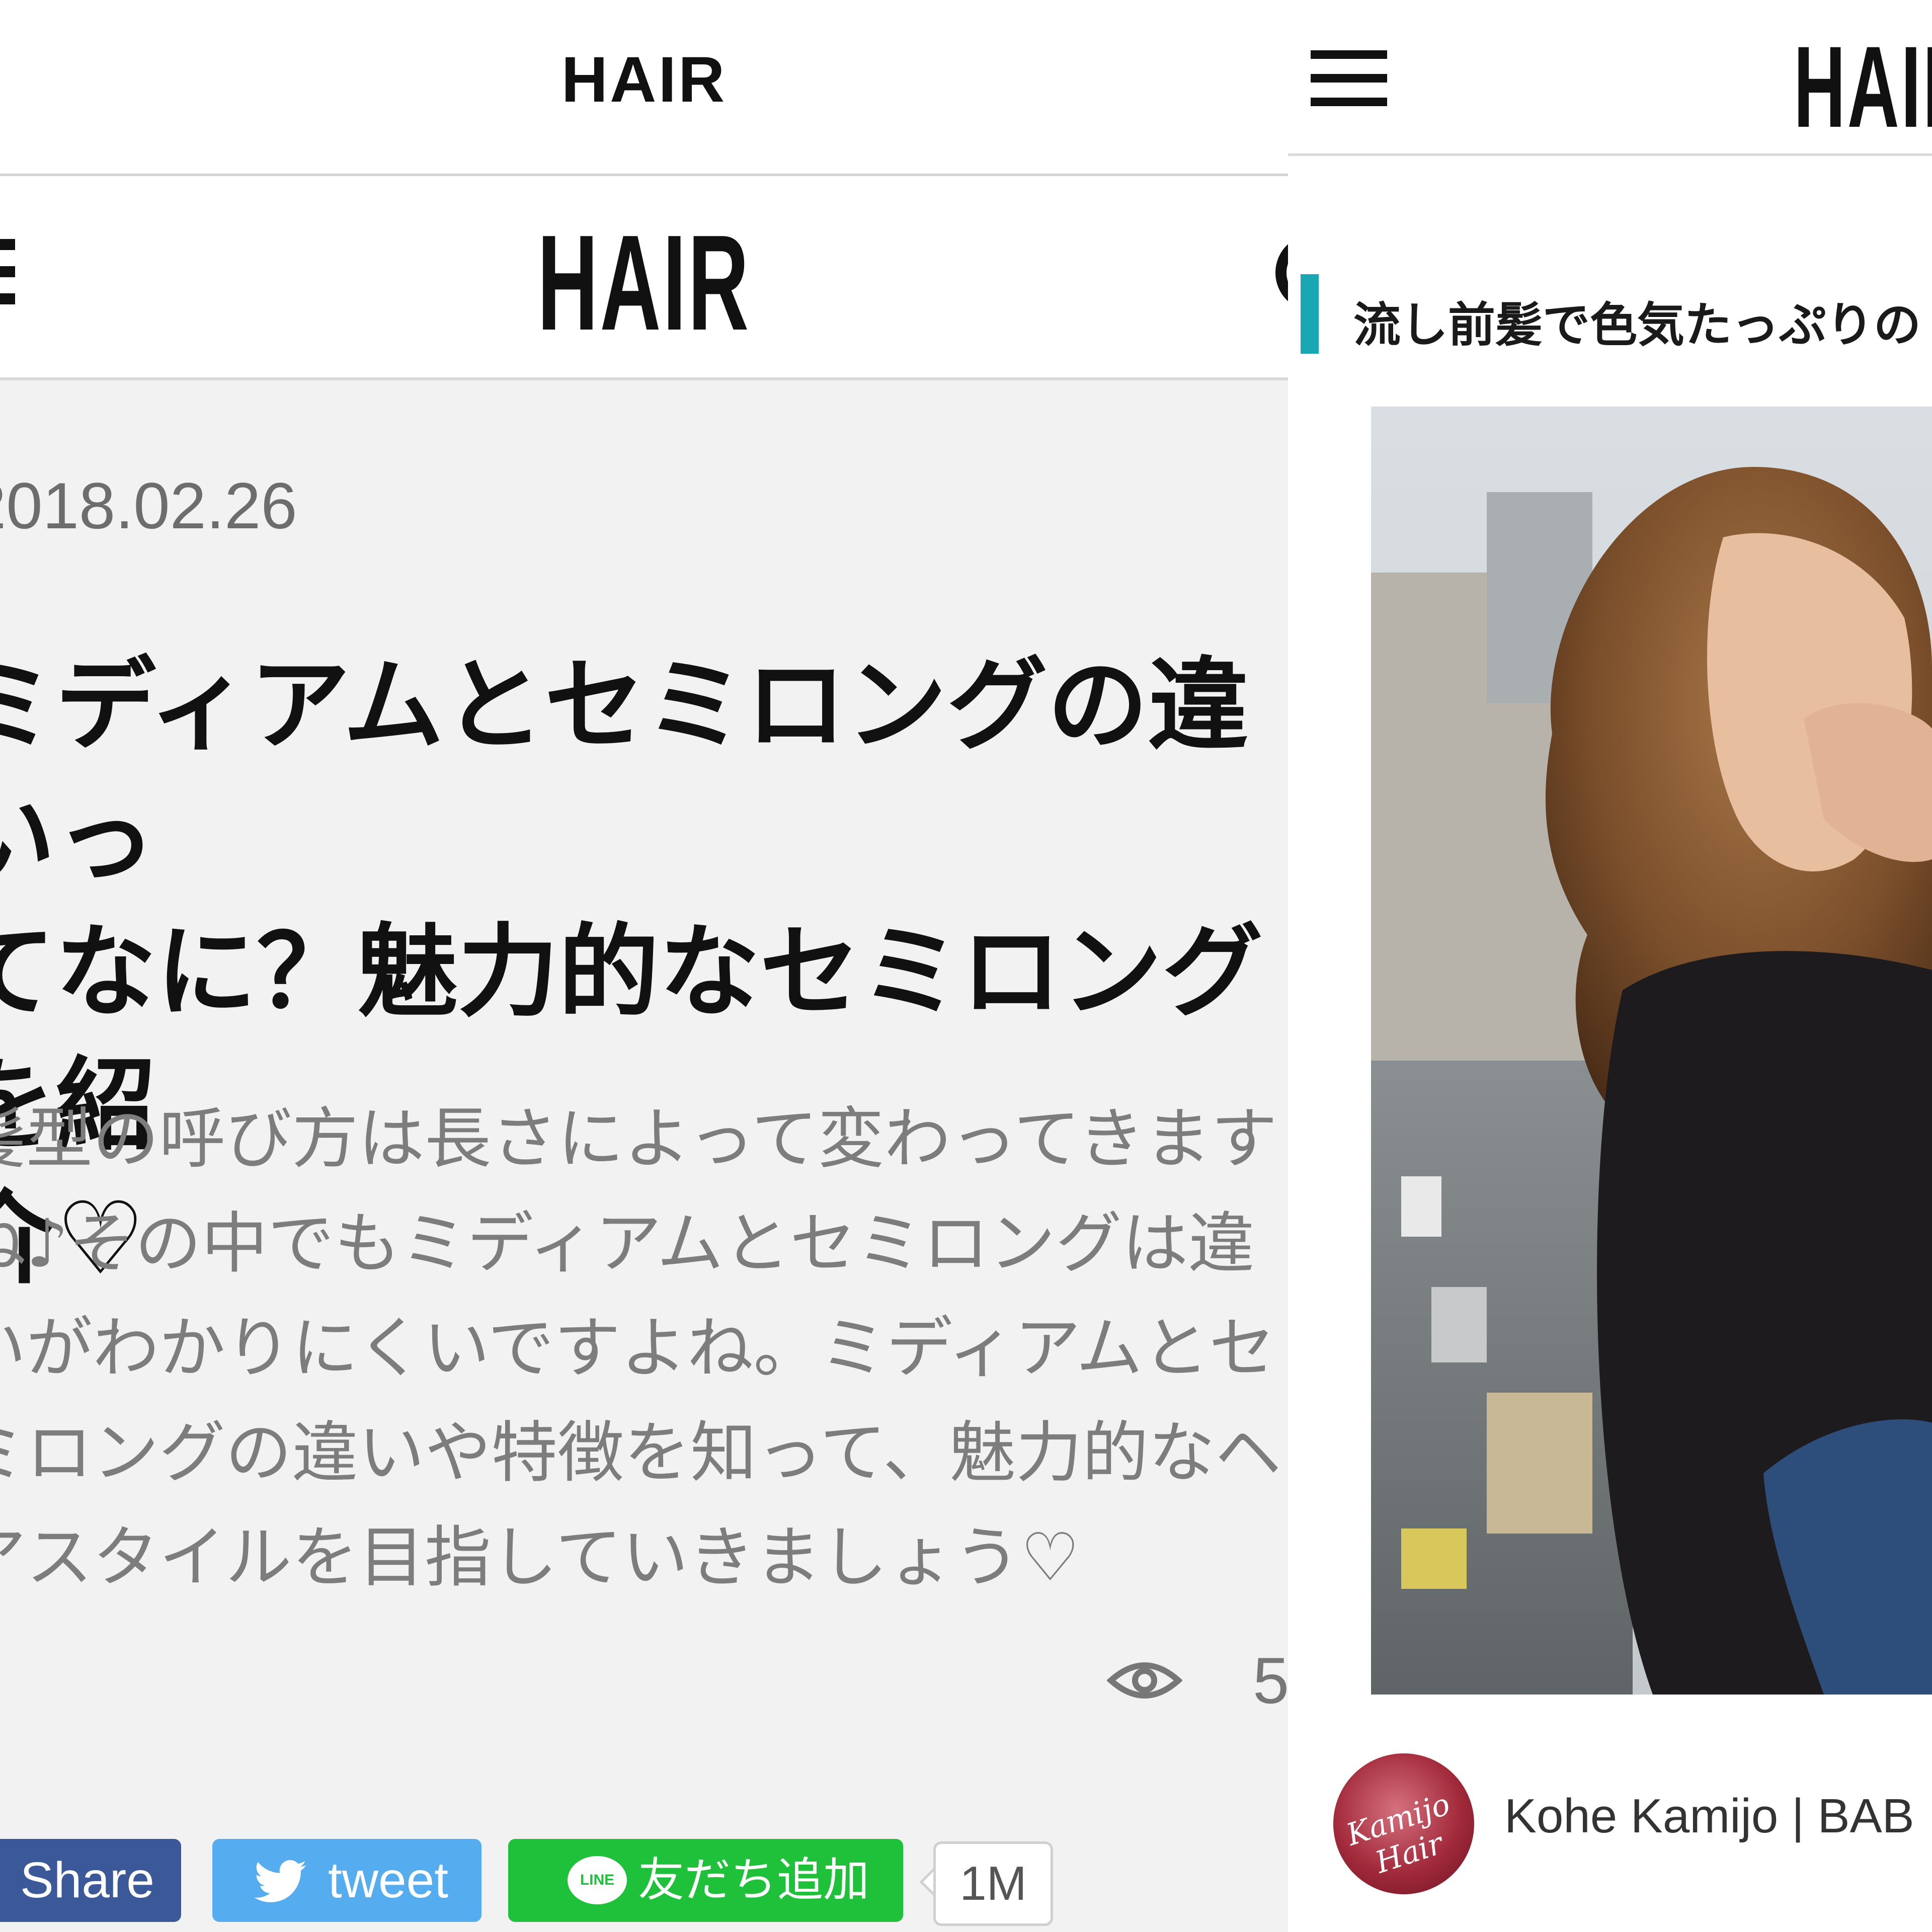 The width and height of the screenshot is (1932, 1932). I want to click on article-date: 2018.02.26, so click(148, 506).